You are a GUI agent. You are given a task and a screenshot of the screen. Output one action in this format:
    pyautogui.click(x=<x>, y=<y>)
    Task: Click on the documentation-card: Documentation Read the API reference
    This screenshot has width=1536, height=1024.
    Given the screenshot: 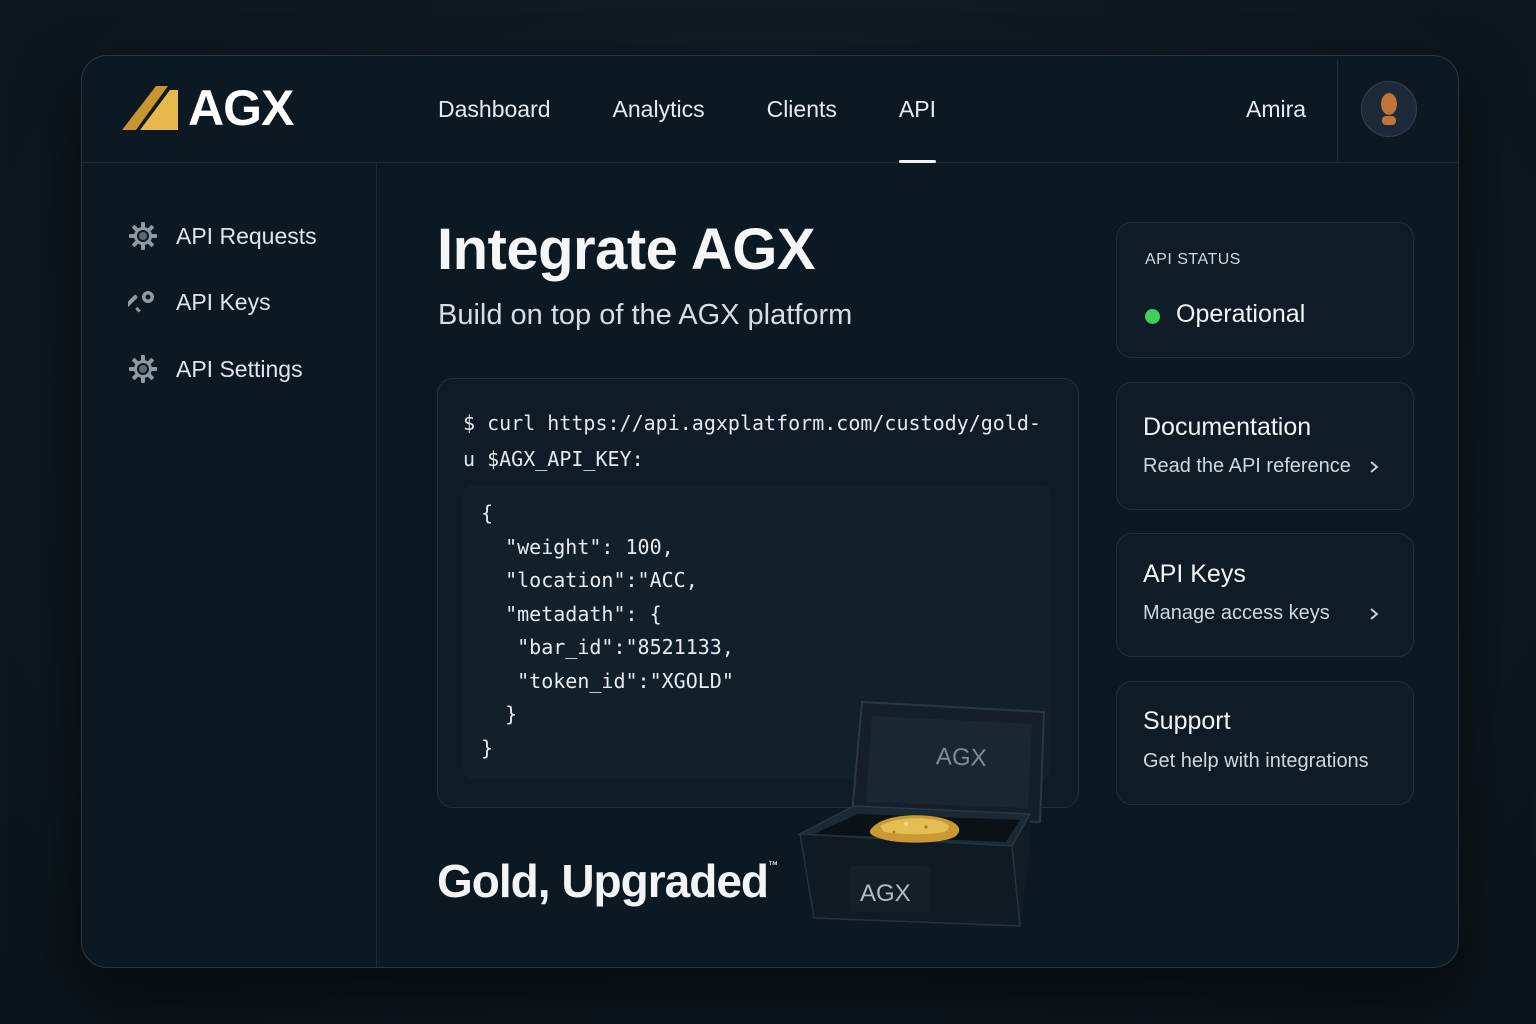 What is the action you would take?
    pyautogui.click(x=1265, y=446)
    